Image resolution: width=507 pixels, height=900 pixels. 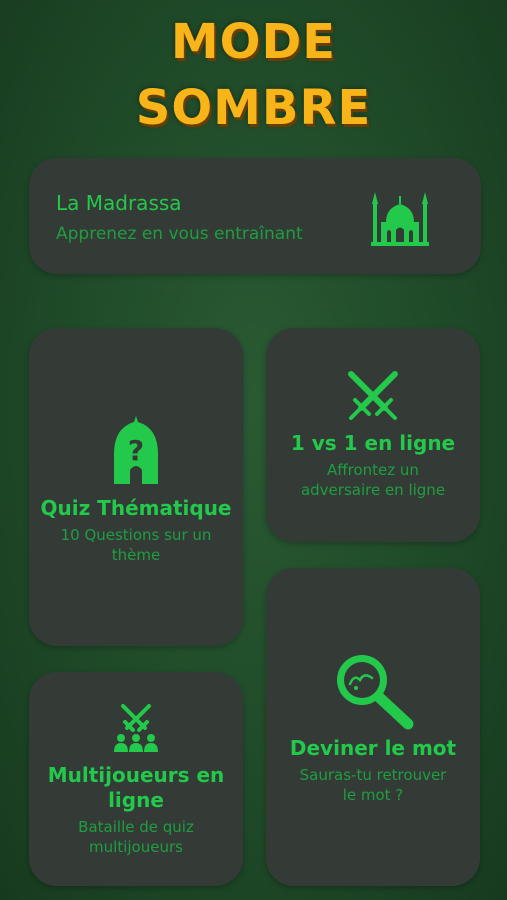 I want to click on versus-title: 1 vs 1 en ligne, so click(x=373, y=443).